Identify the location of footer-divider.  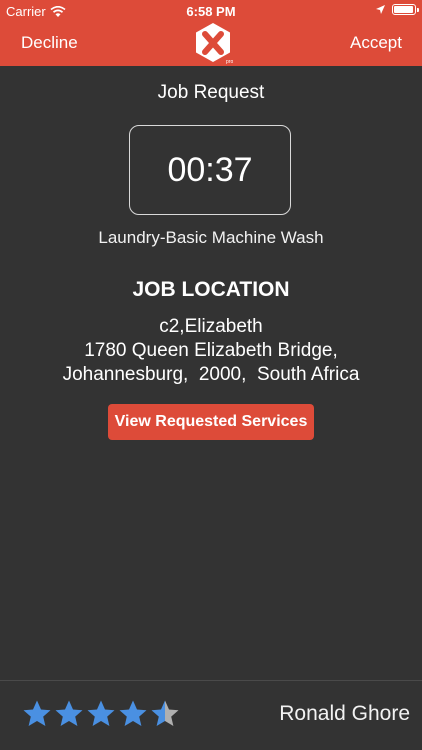
(211, 680).